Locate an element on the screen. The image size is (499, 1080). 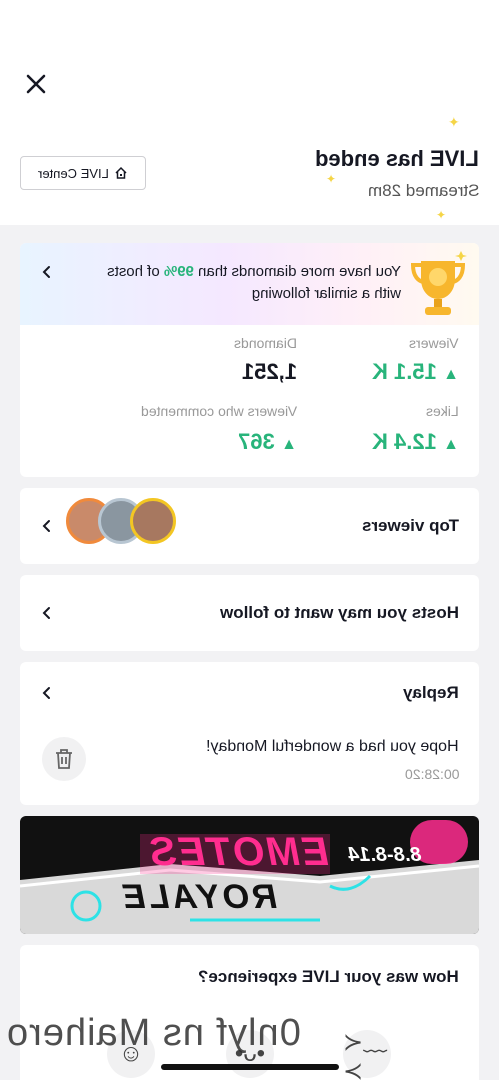
delete-replay-button is located at coordinates (64, 759).